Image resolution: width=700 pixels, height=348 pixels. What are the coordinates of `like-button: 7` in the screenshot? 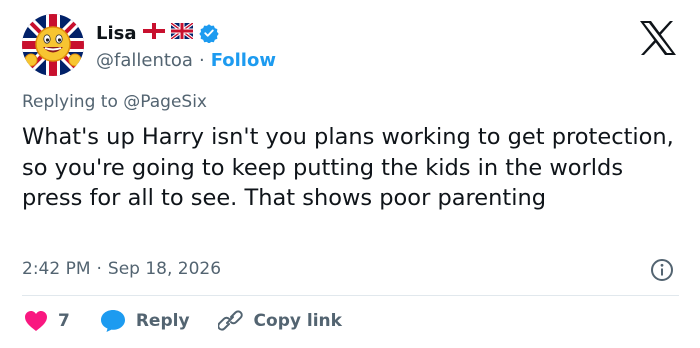 It's located at (47, 321).